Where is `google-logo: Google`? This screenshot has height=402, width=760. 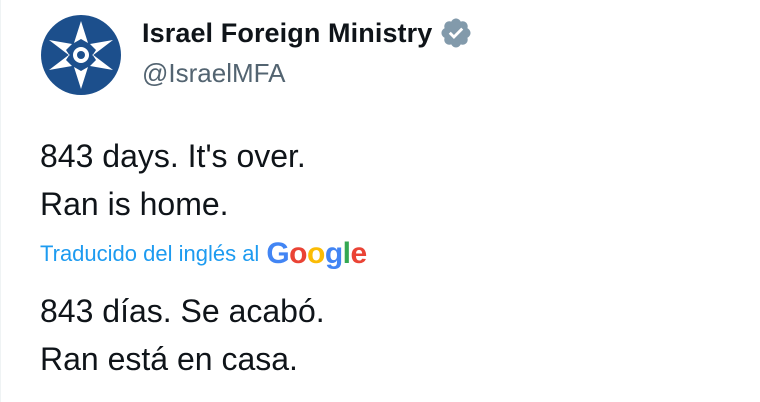 google-logo: Google is located at coordinates (316, 253).